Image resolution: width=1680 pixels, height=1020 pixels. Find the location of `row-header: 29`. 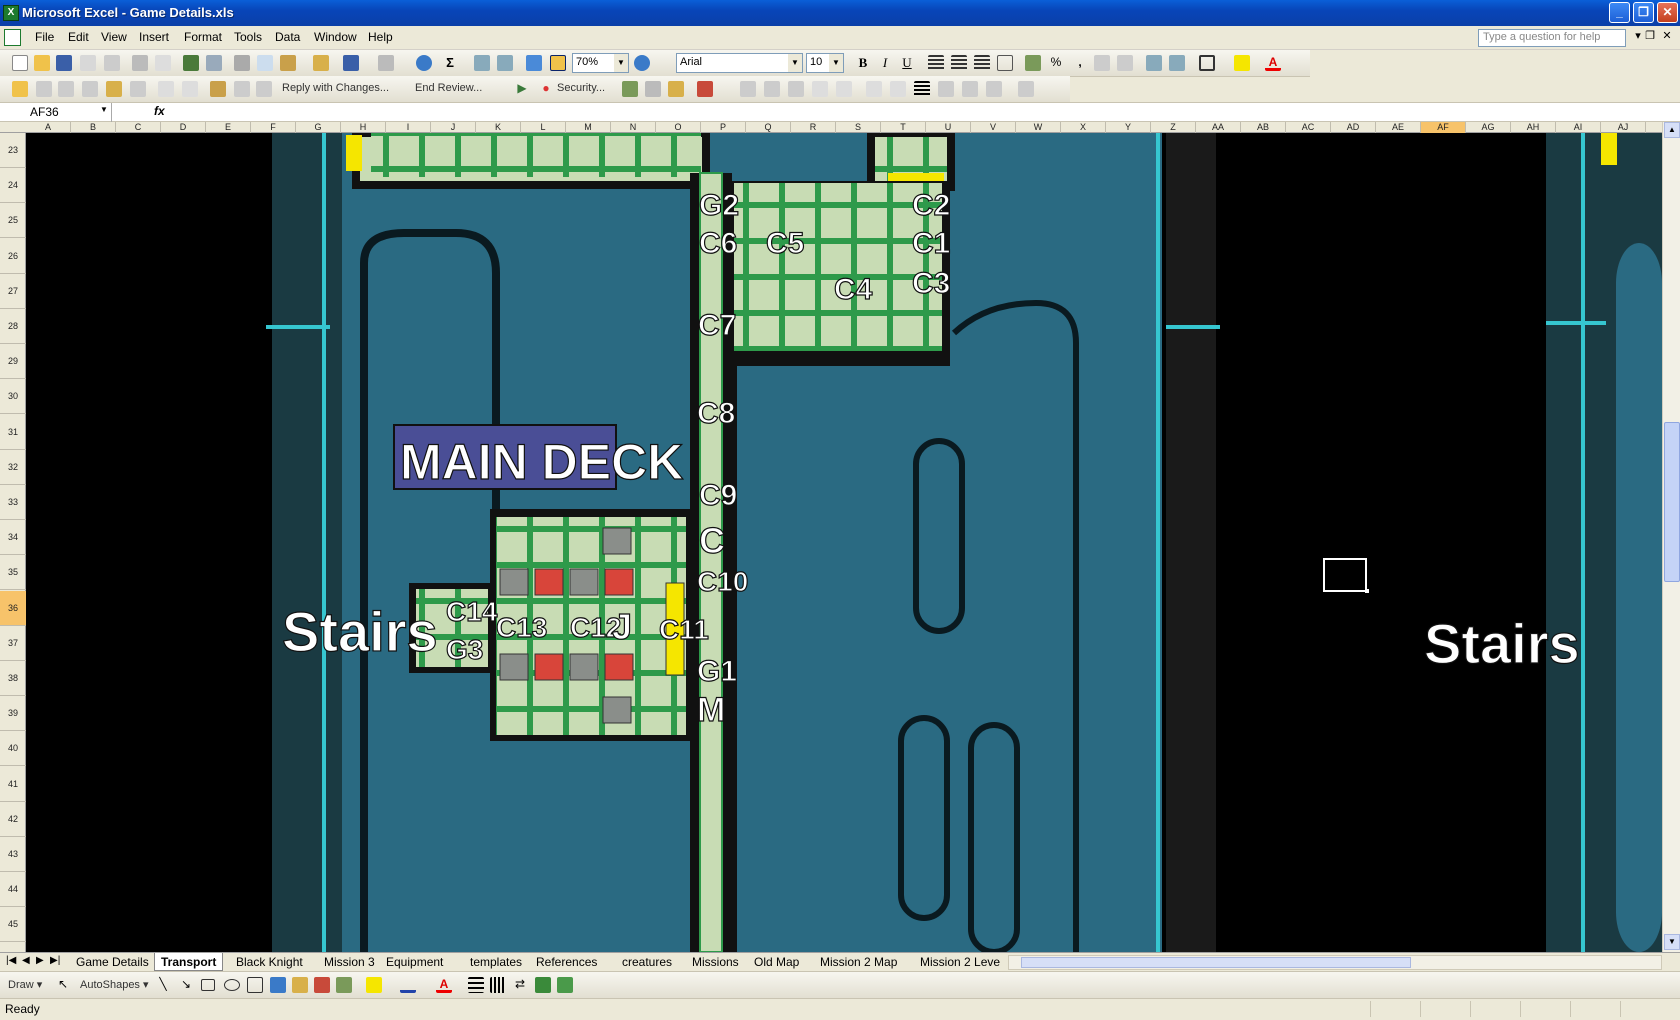

row-header: 29 is located at coordinates (13, 362).